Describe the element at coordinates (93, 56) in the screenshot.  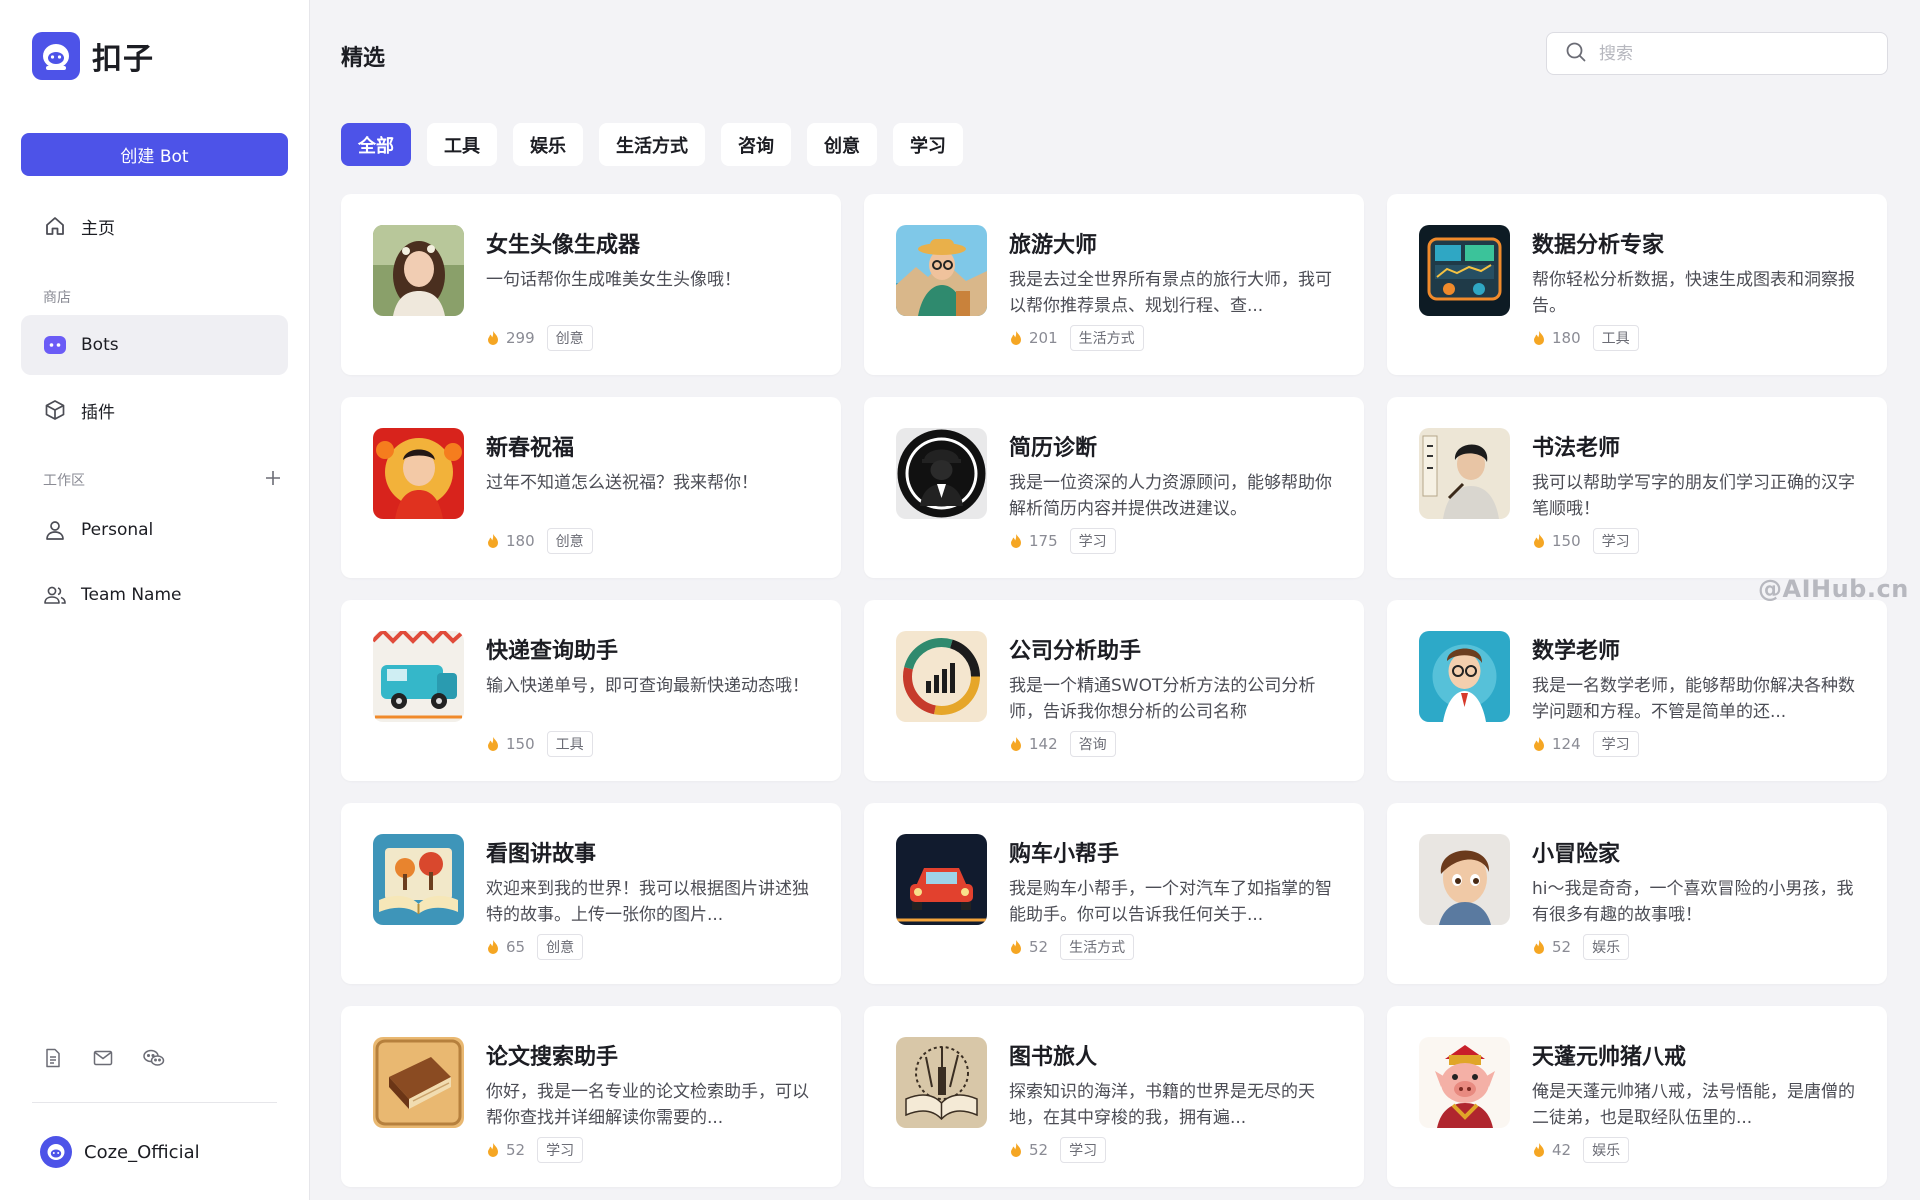
I see `app-logo: 扣子` at that location.